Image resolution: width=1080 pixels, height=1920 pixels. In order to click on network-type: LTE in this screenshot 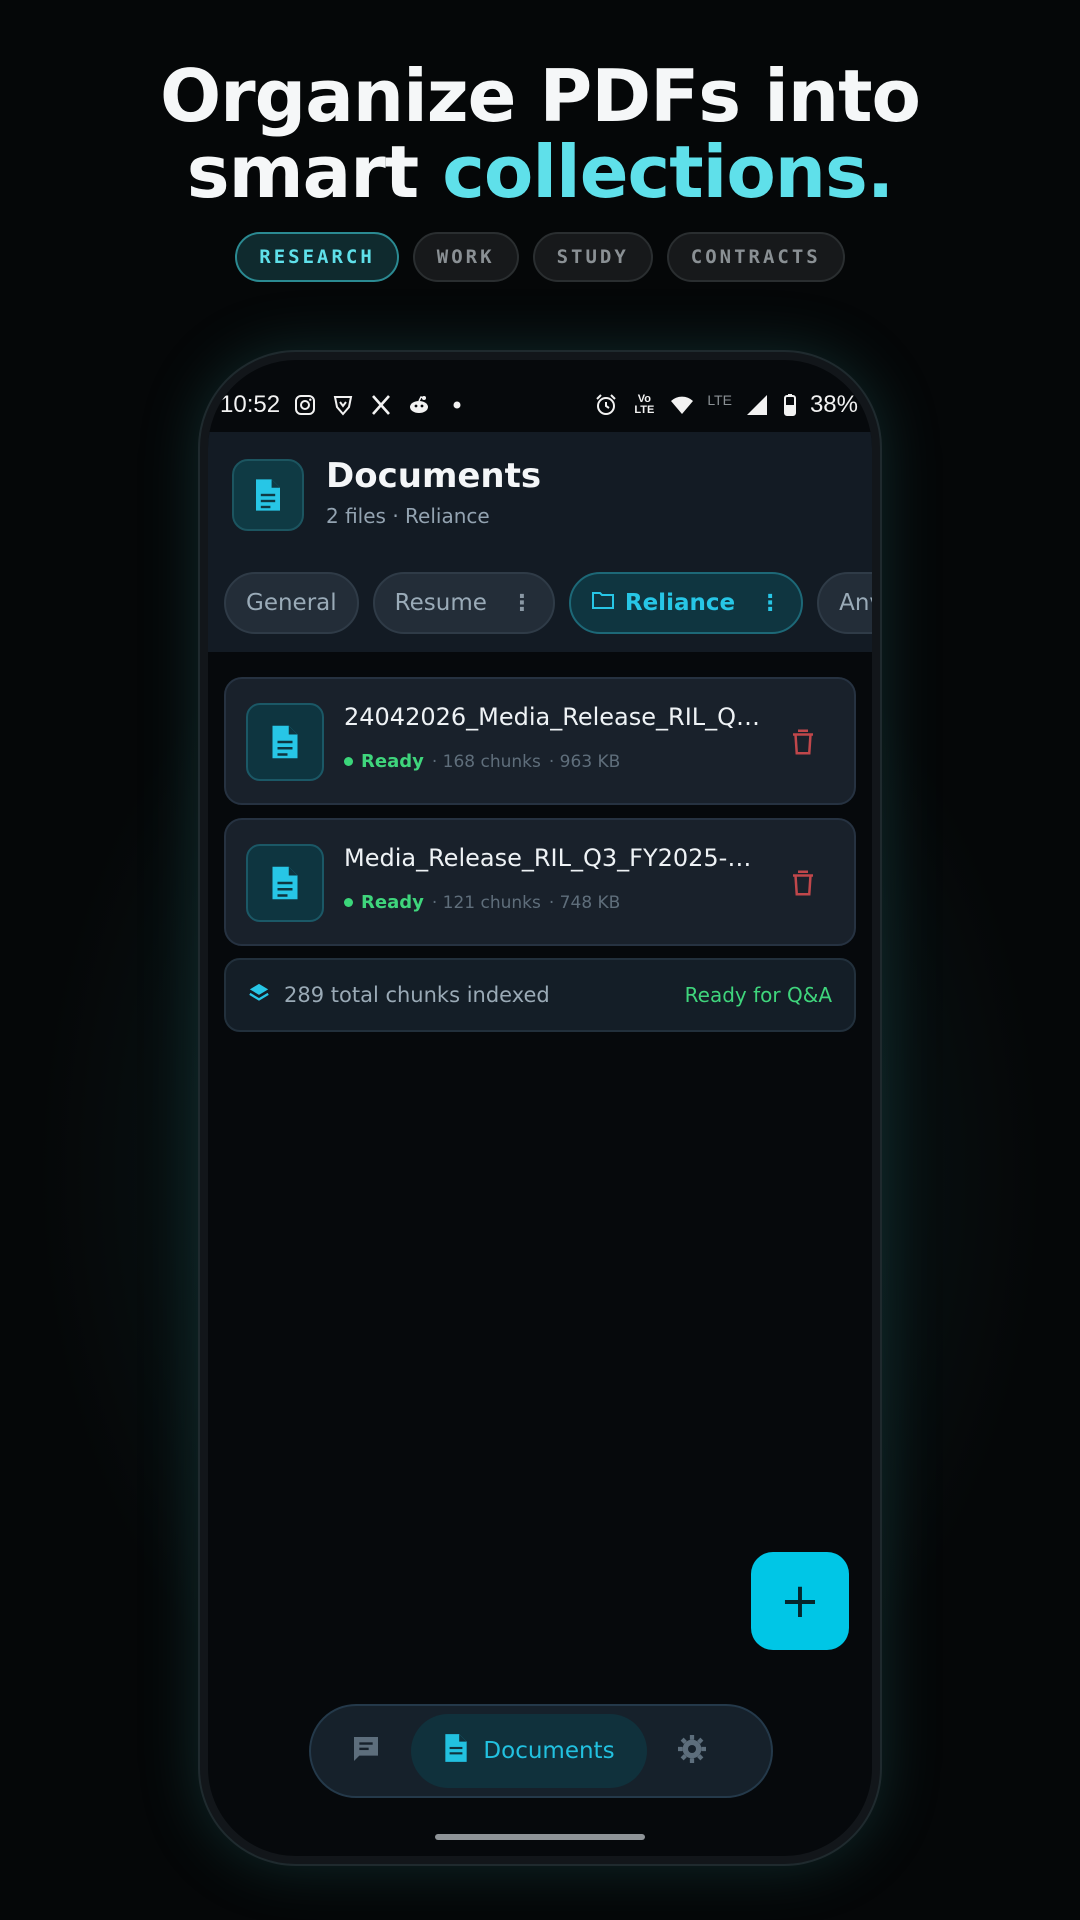, I will do `click(719, 400)`.